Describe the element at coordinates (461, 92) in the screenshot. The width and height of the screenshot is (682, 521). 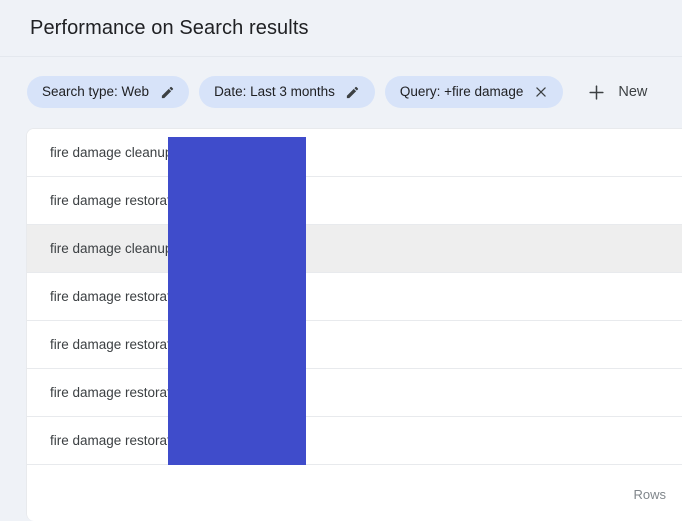
I see `filter-chip-label: Query: +fire damage` at that location.